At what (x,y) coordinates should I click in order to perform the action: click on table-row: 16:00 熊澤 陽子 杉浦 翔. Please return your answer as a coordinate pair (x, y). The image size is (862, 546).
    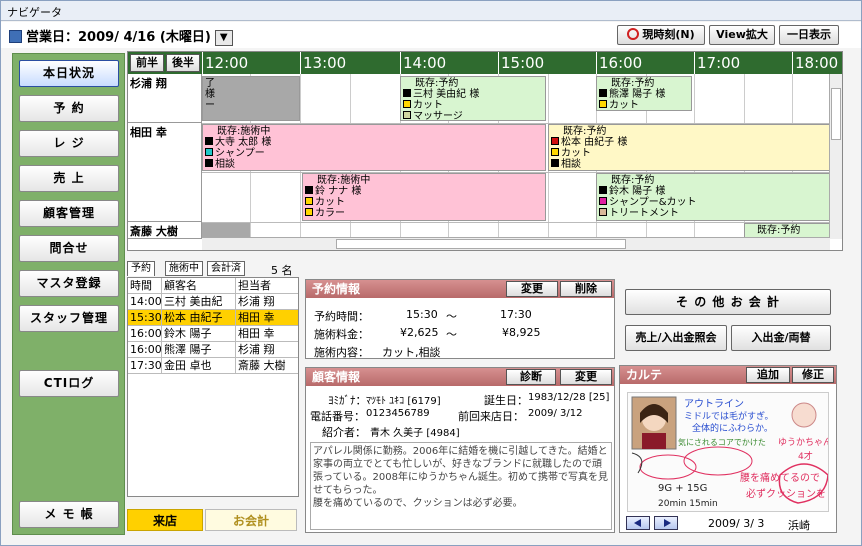
    Looking at the image, I should click on (213, 350).